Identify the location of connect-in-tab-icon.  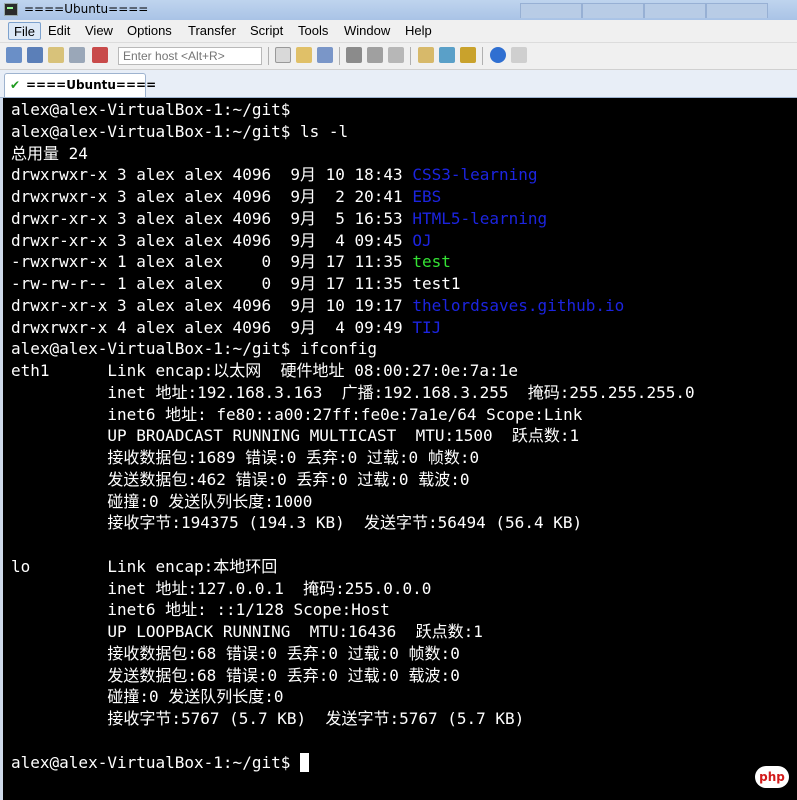
(56, 55).